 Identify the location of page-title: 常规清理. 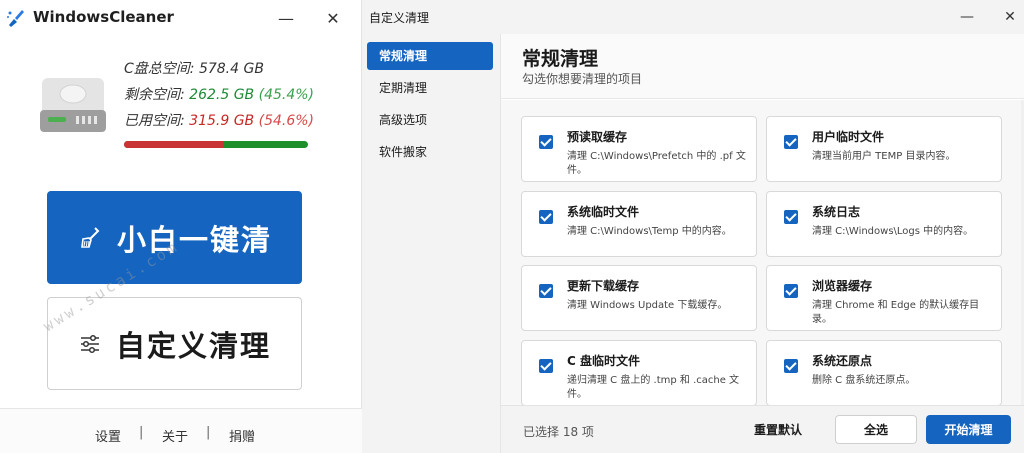
(560, 59).